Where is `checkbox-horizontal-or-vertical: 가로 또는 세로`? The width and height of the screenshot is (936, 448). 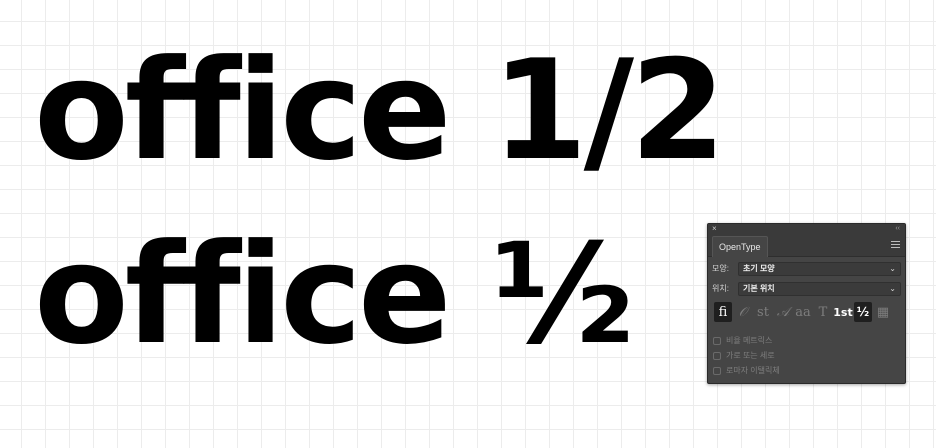 checkbox-horizontal-or-vertical: 가로 또는 세로 is located at coordinates (744, 356).